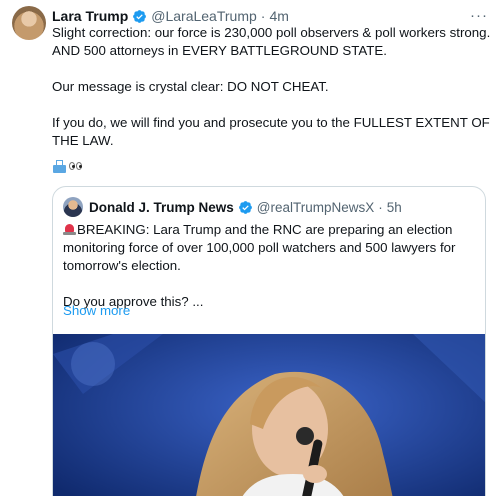 This screenshot has width=500, height=496. I want to click on author-name: Lara Trump, so click(90, 16).